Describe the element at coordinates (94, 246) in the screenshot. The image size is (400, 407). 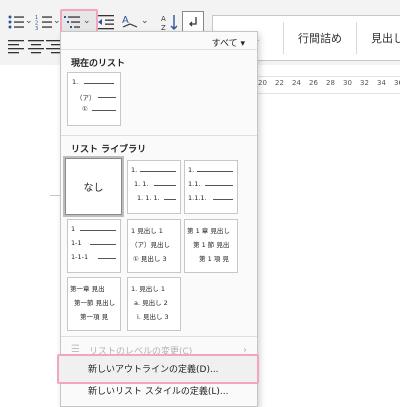
I see `list-library-item: 1 1-1 1-1-1` at that location.